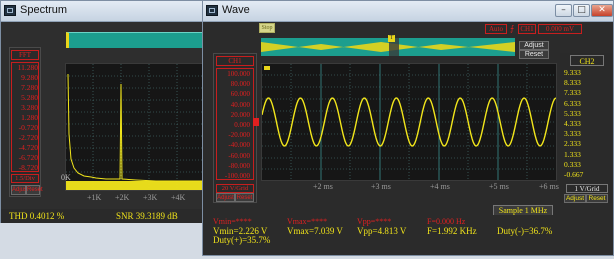 The image size is (614, 259). I want to click on trigger-settings: Auto ⨍ CH1 0.000 mV, so click(545, 29).